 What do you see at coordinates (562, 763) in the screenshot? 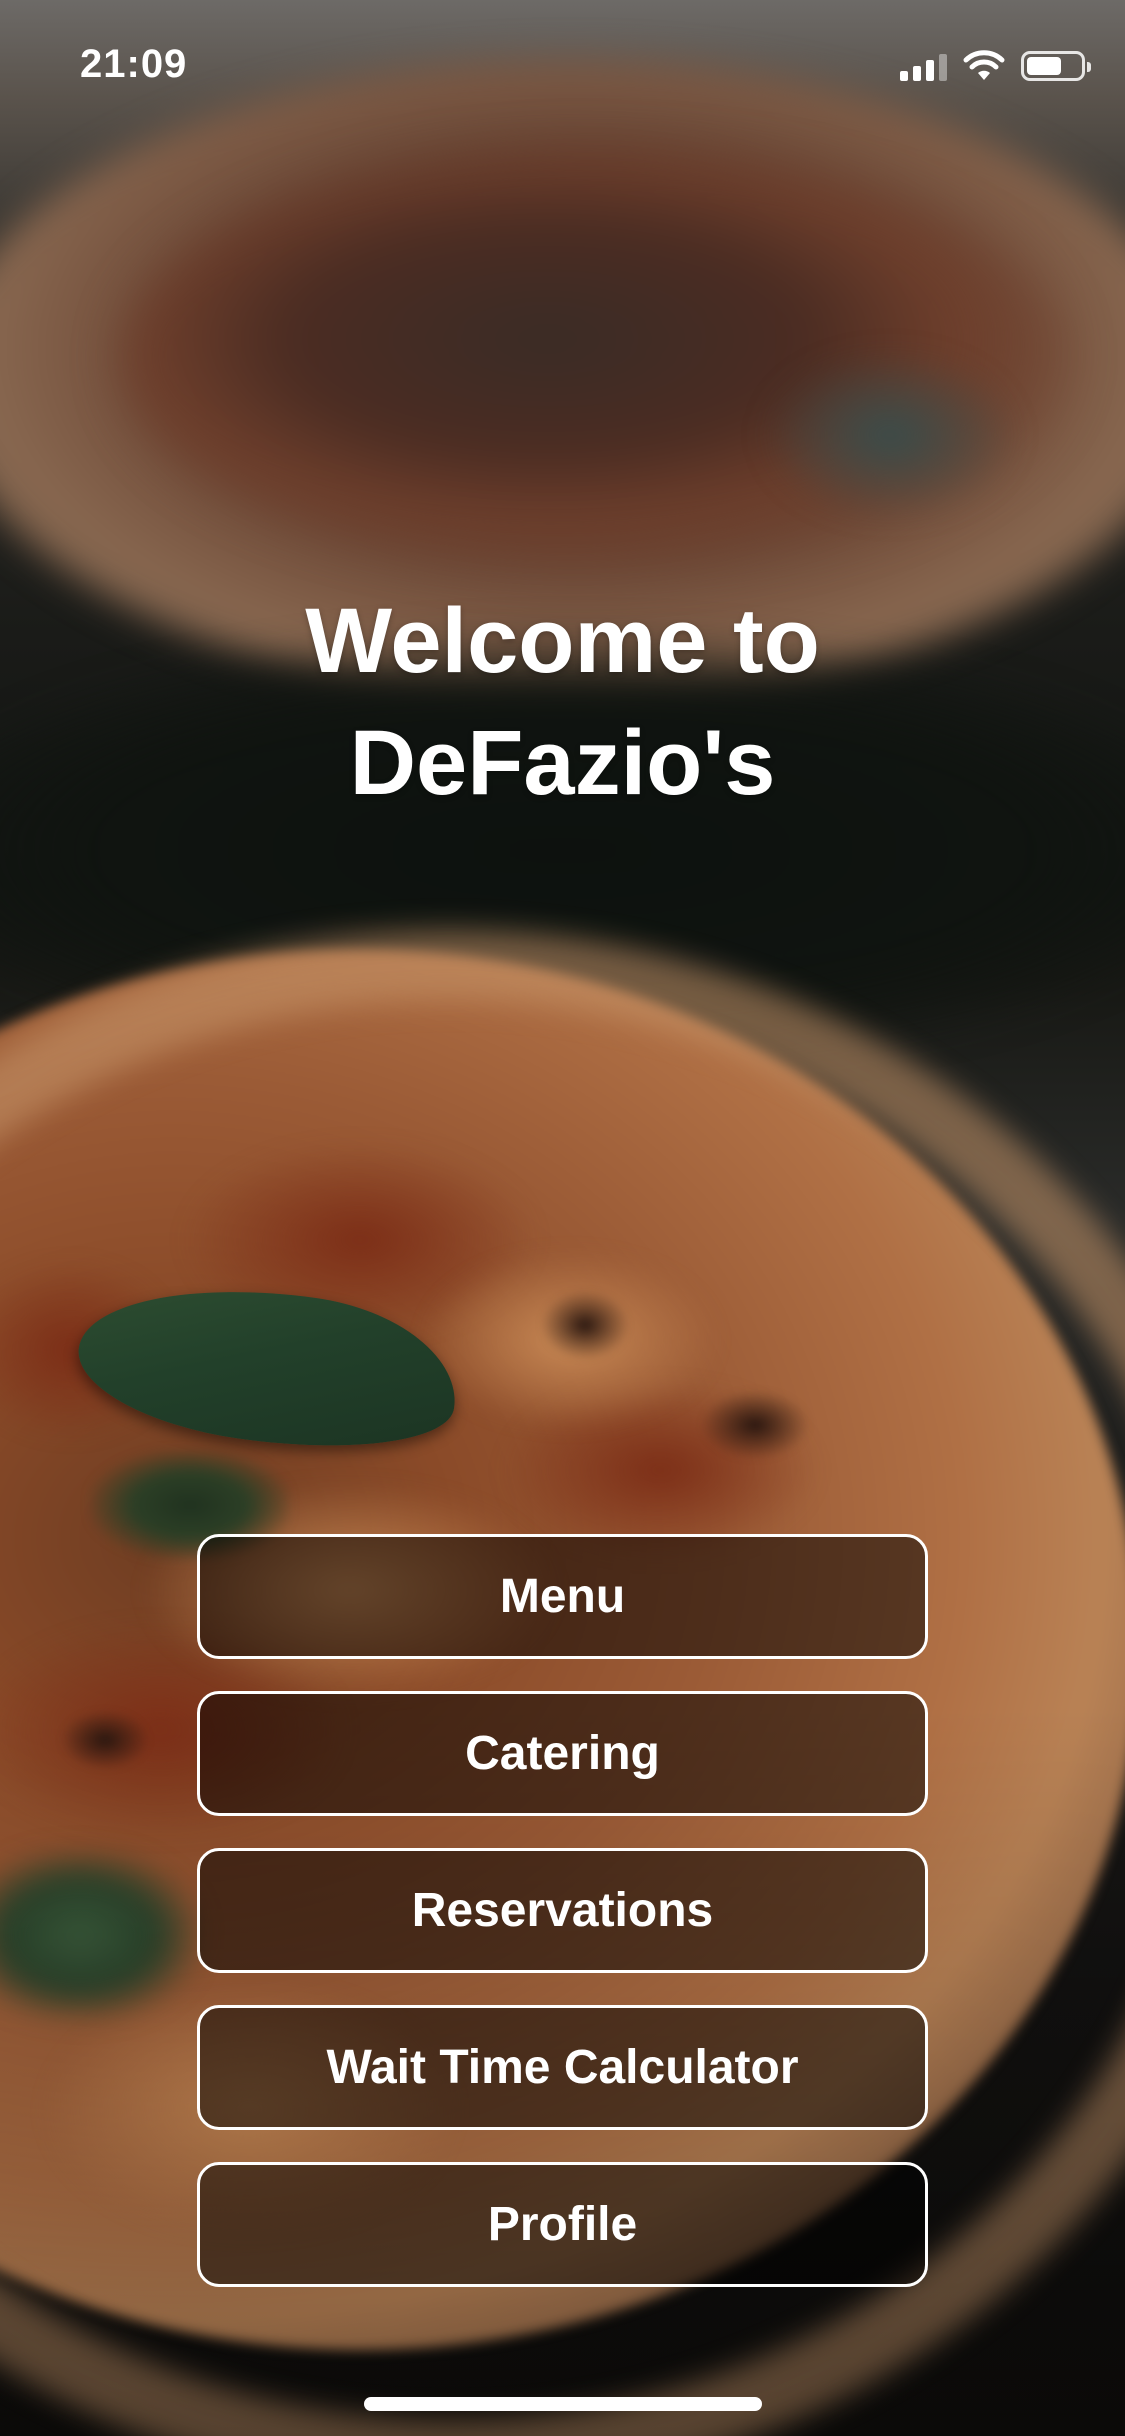
I see `welcome-title-line2: DeFazio's` at bounding box center [562, 763].